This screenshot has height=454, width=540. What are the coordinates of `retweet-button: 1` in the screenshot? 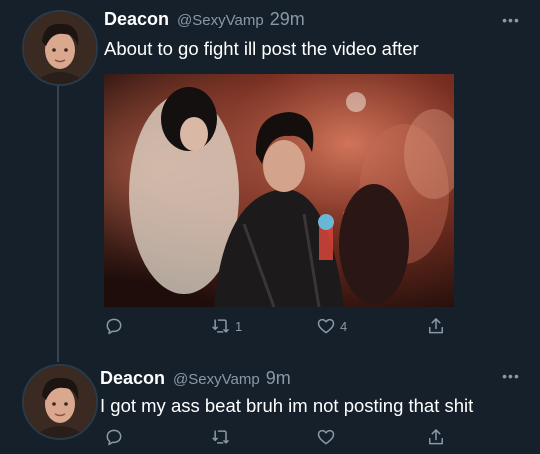 It's located at (226, 326).